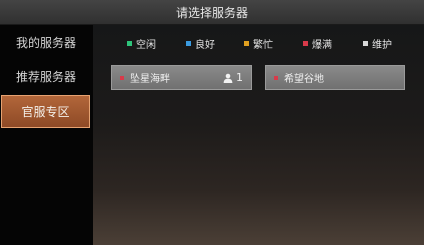  I want to click on sidebar-item-my-servers: 我的服务器, so click(46, 42).